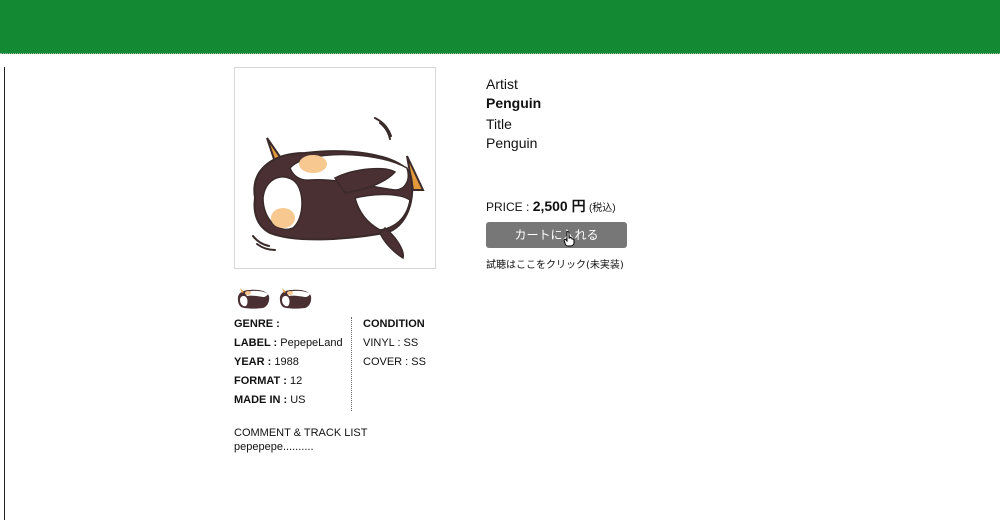 The height and width of the screenshot is (520, 1000). Describe the element at coordinates (351, 364) in the screenshot. I see `specs-divider` at that location.